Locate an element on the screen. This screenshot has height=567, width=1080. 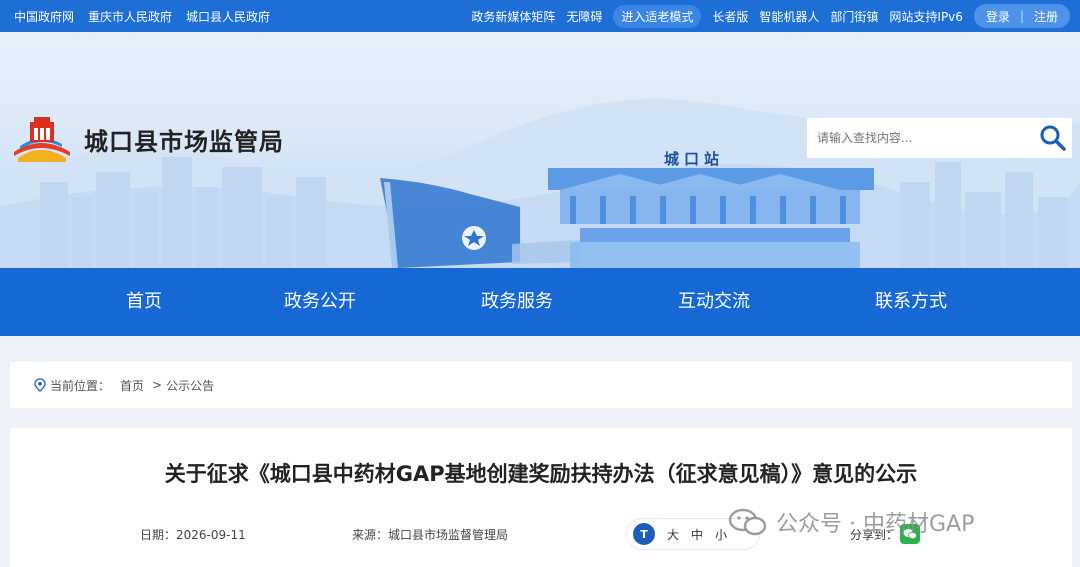
auth-pill: 登录 | 注册 is located at coordinates (1021, 16).